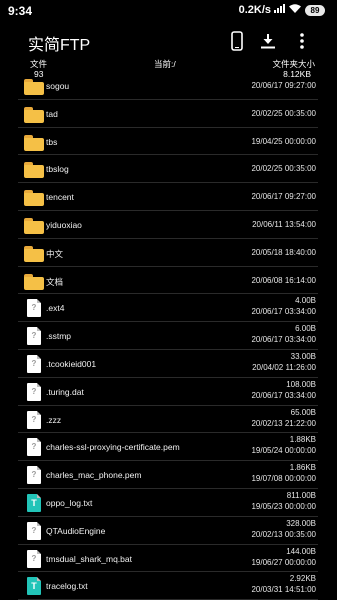 This screenshot has height=600, width=337. What do you see at coordinates (301, 523) in the screenshot?
I see `file-size: 328.00B` at bounding box center [301, 523].